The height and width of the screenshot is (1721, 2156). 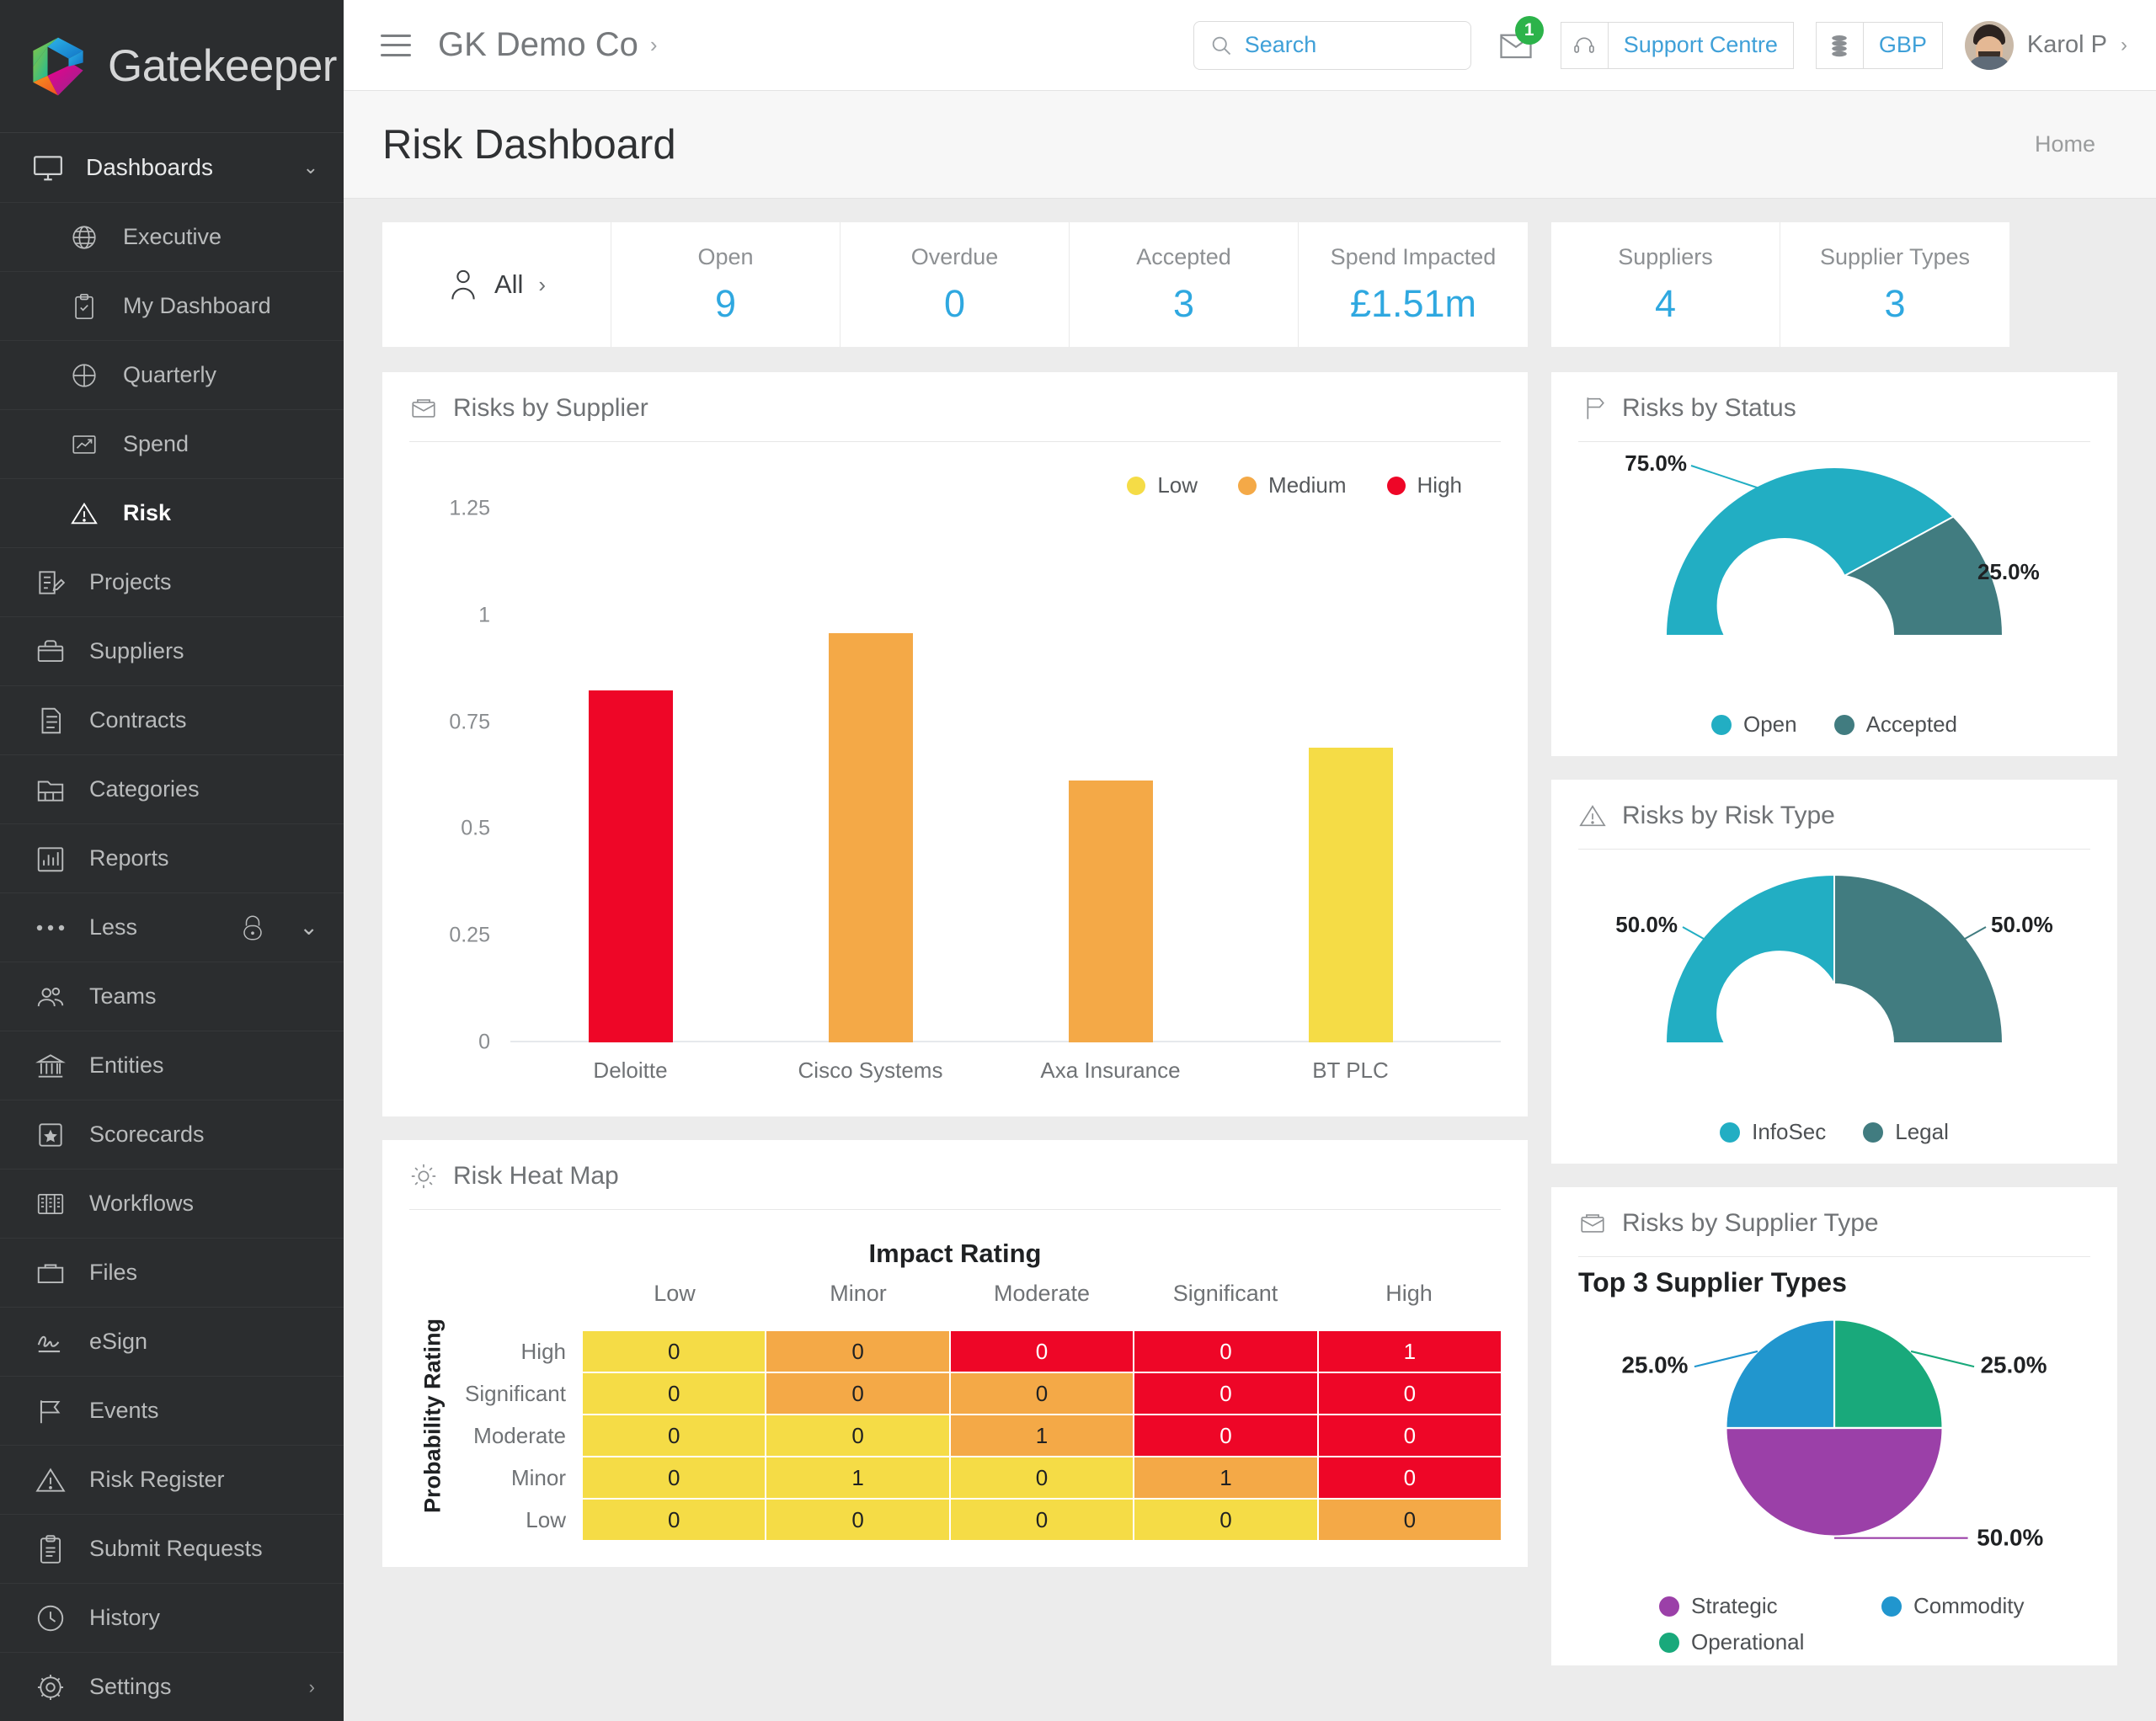 What do you see at coordinates (125, 1617) in the screenshot?
I see `sidebar-item-label: History` at bounding box center [125, 1617].